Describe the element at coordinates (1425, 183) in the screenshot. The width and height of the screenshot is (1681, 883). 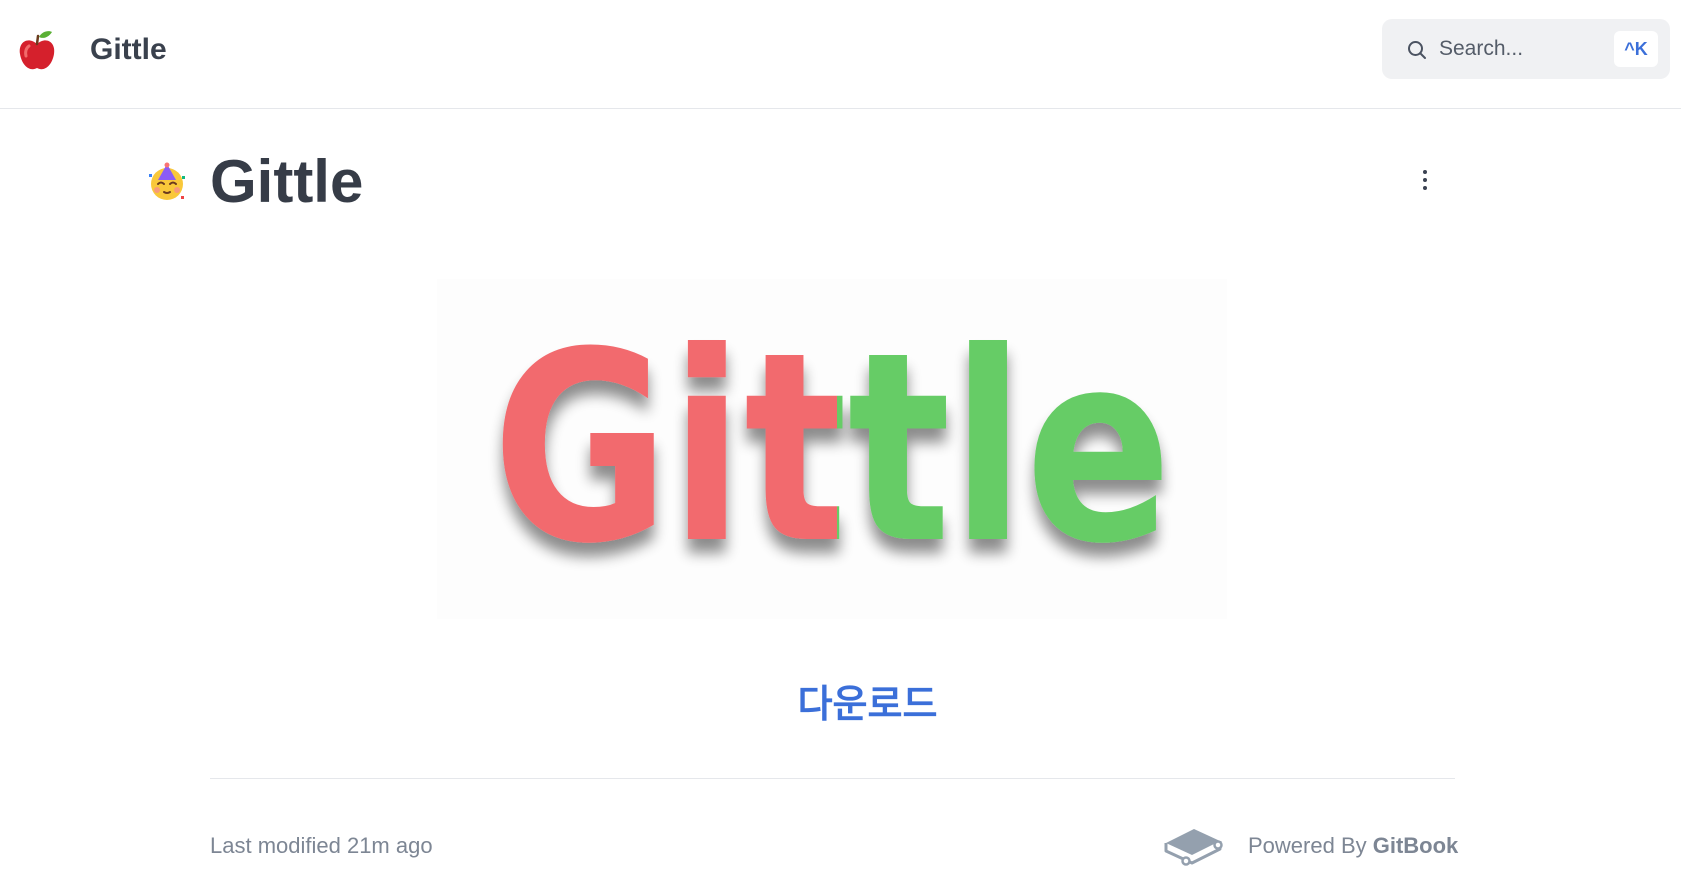
I see `more-vertical-icon` at that location.